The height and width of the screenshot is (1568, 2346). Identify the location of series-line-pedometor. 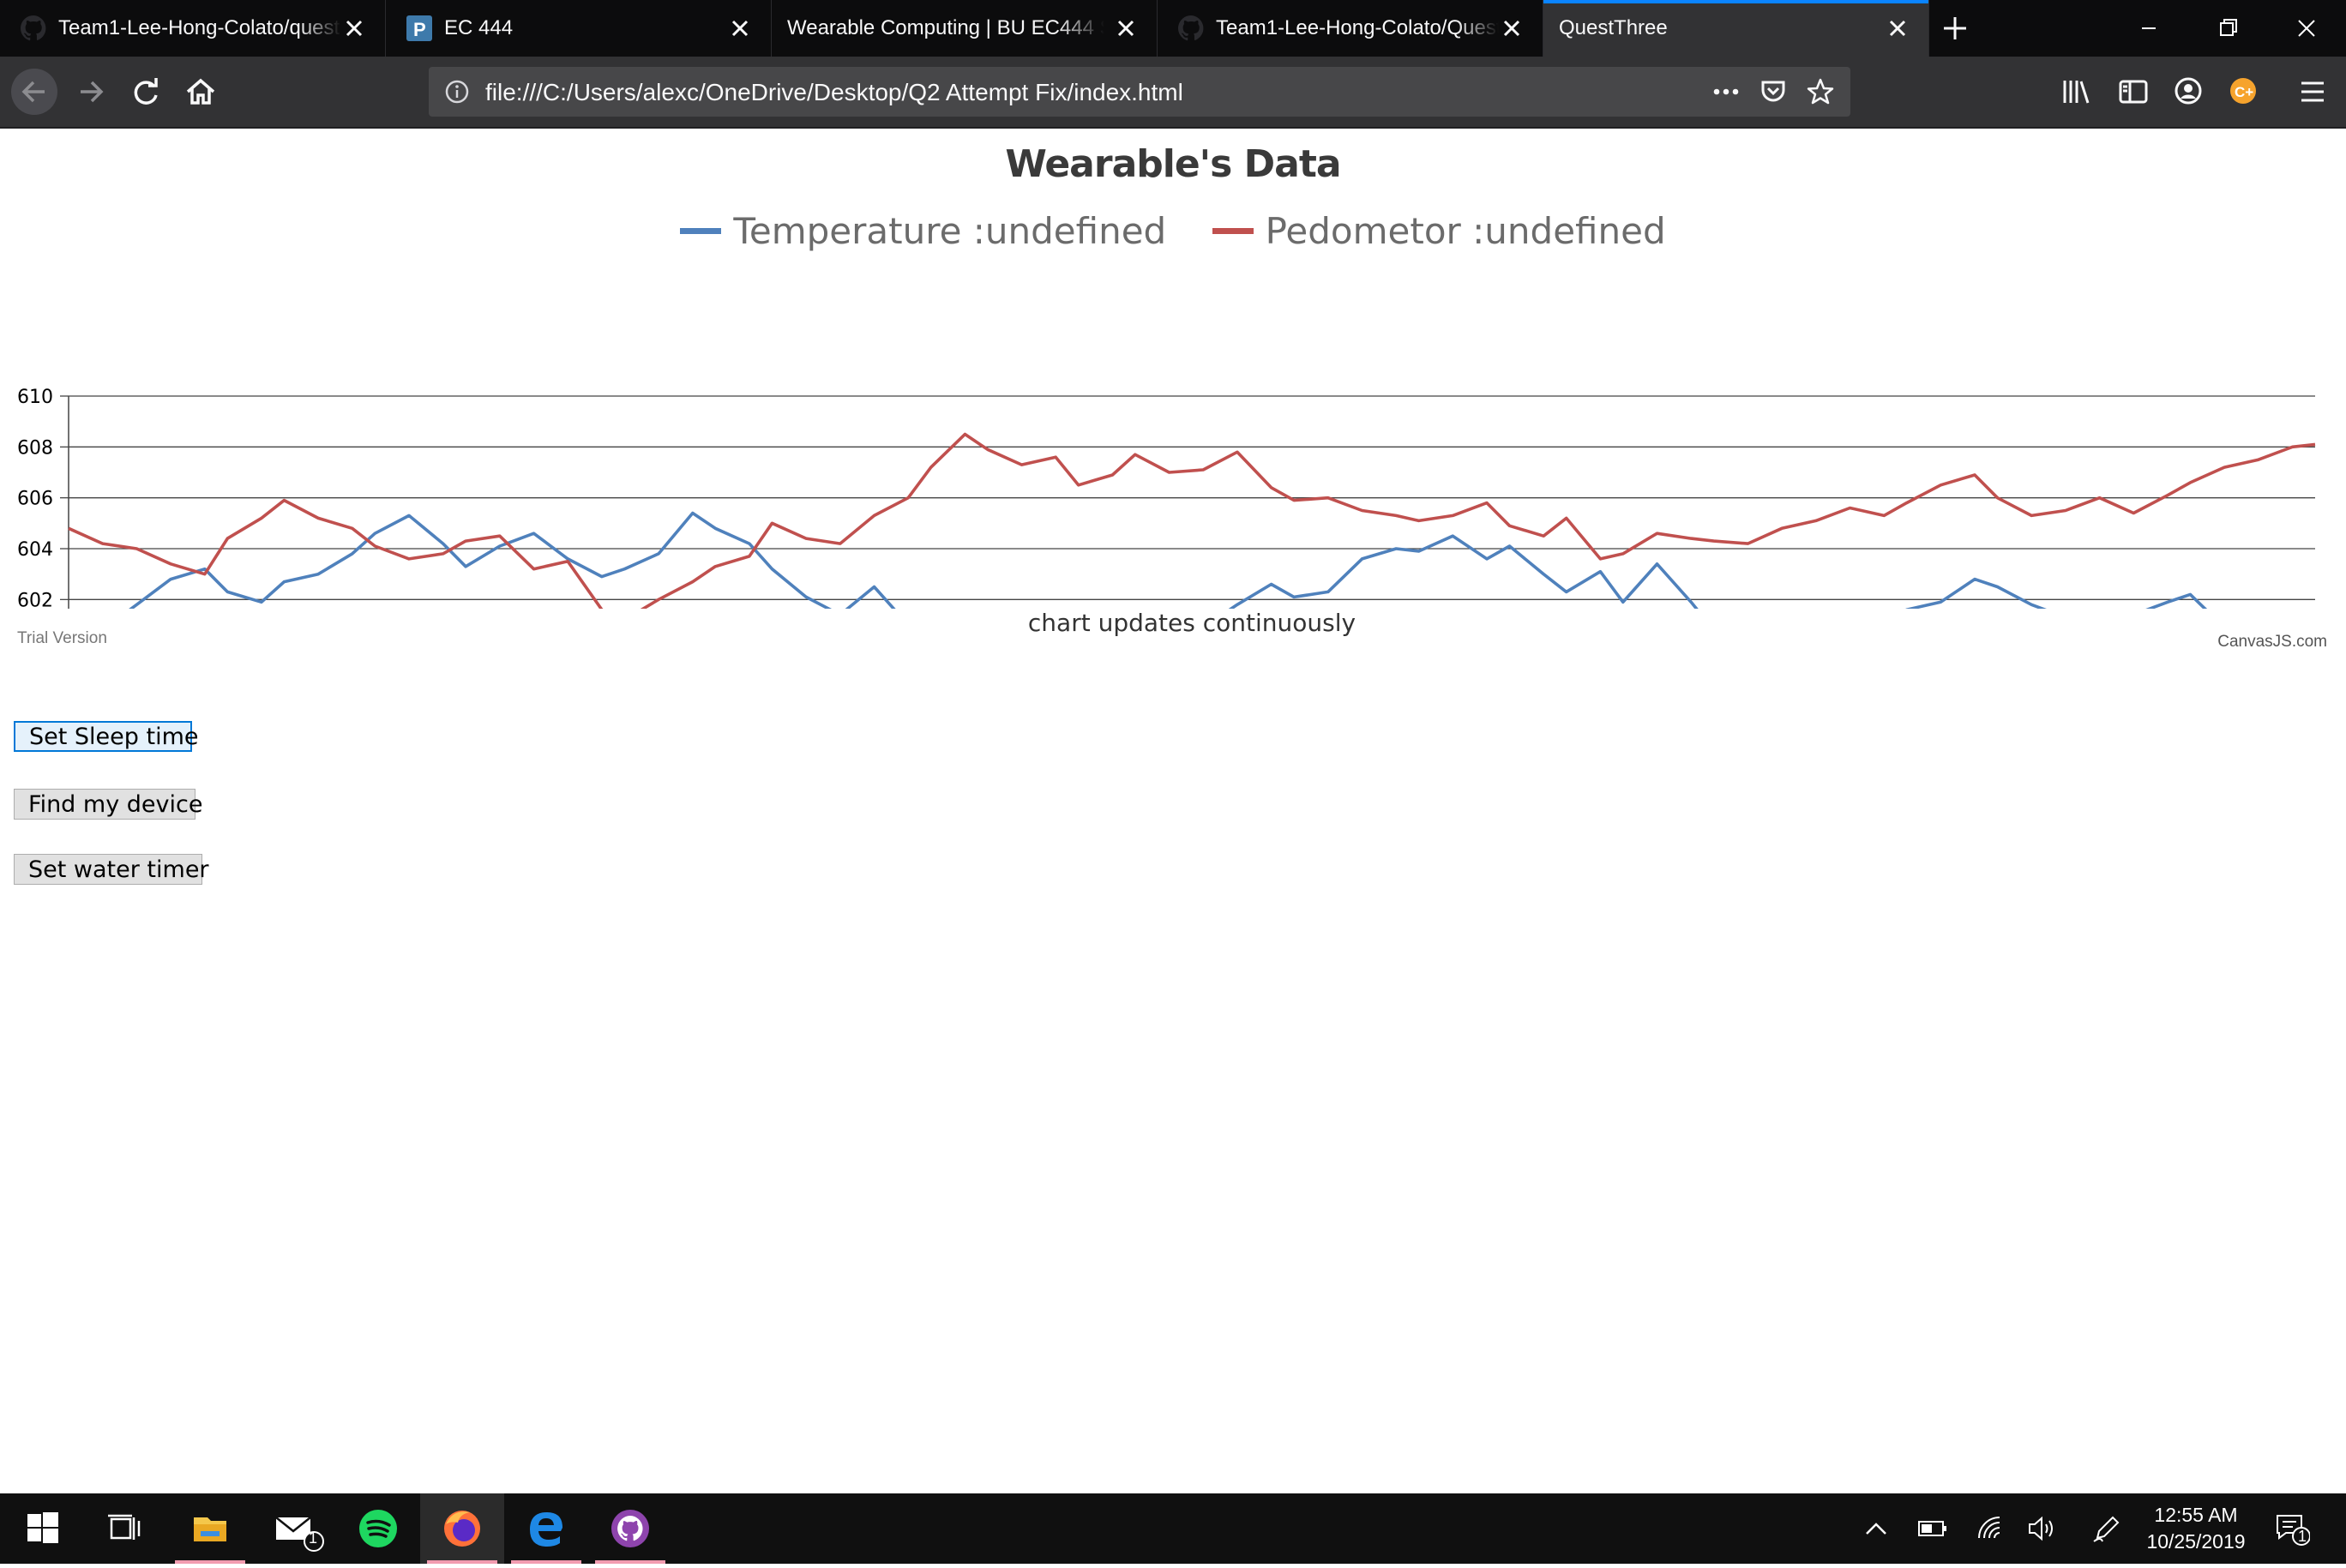
(1192, 520).